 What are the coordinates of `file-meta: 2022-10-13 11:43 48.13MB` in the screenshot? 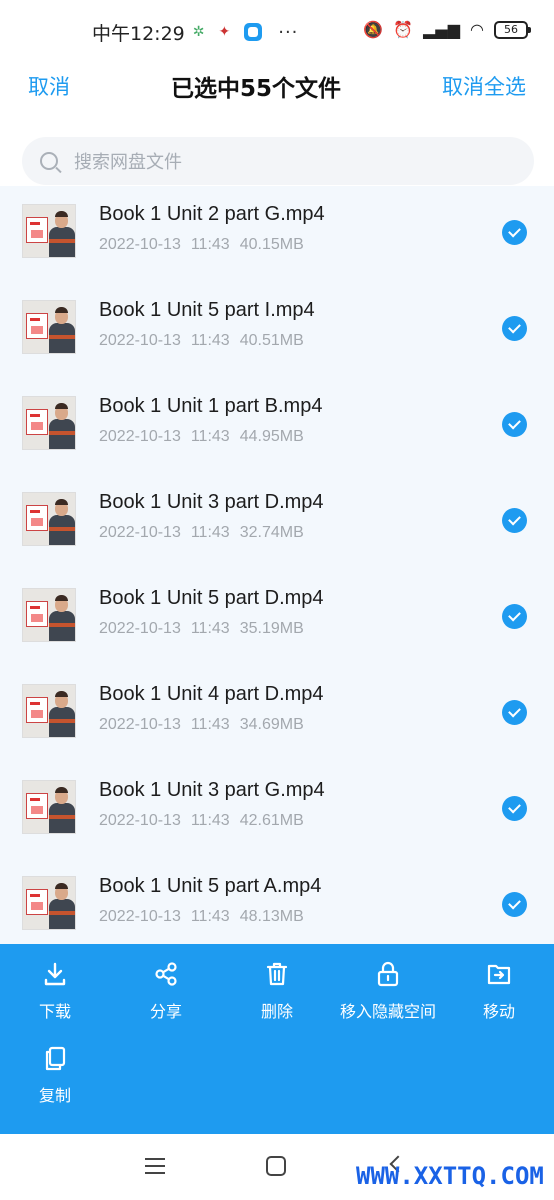 It's located at (206, 917).